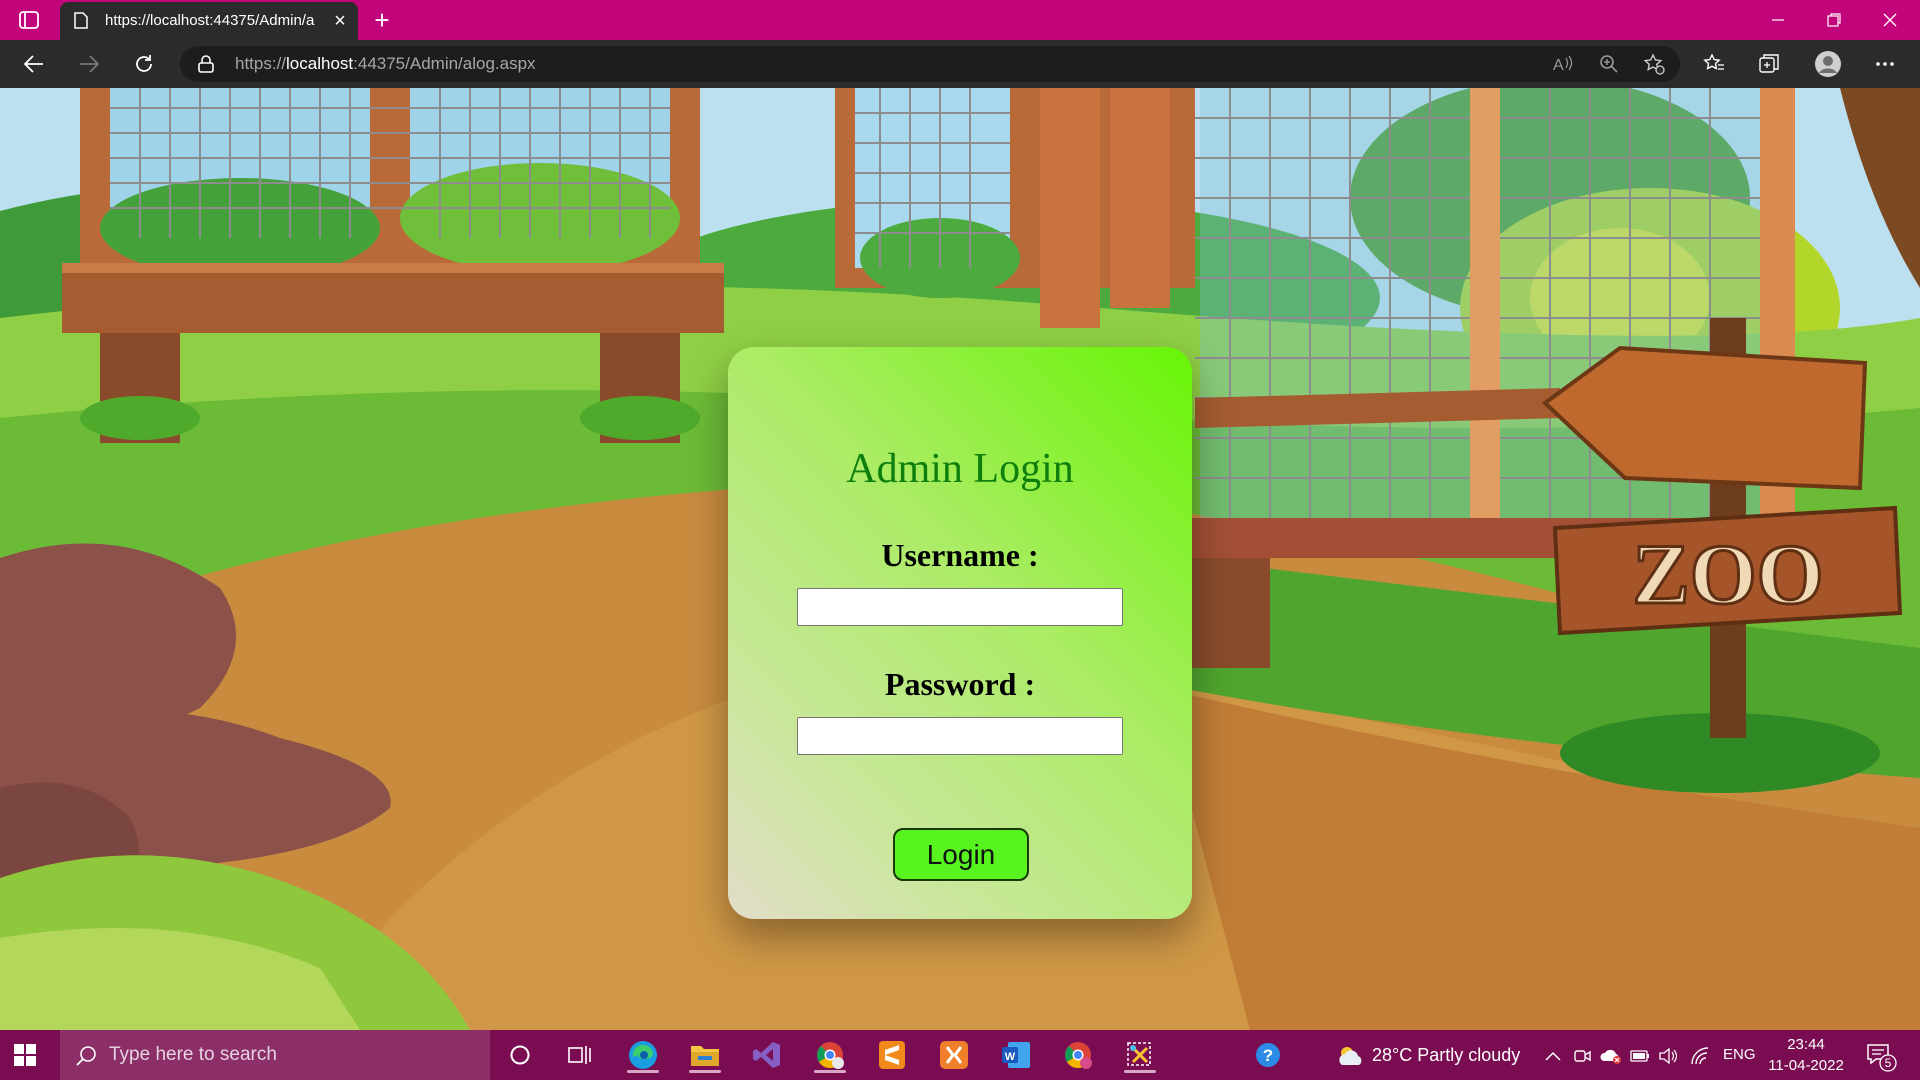 The width and height of the screenshot is (1920, 1080). I want to click on cortana-icon, so click(520, 1055).